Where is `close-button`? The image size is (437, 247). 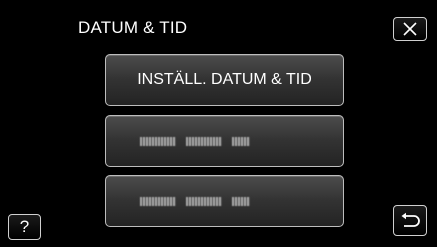
close-button is located at coordinates (410, 29).